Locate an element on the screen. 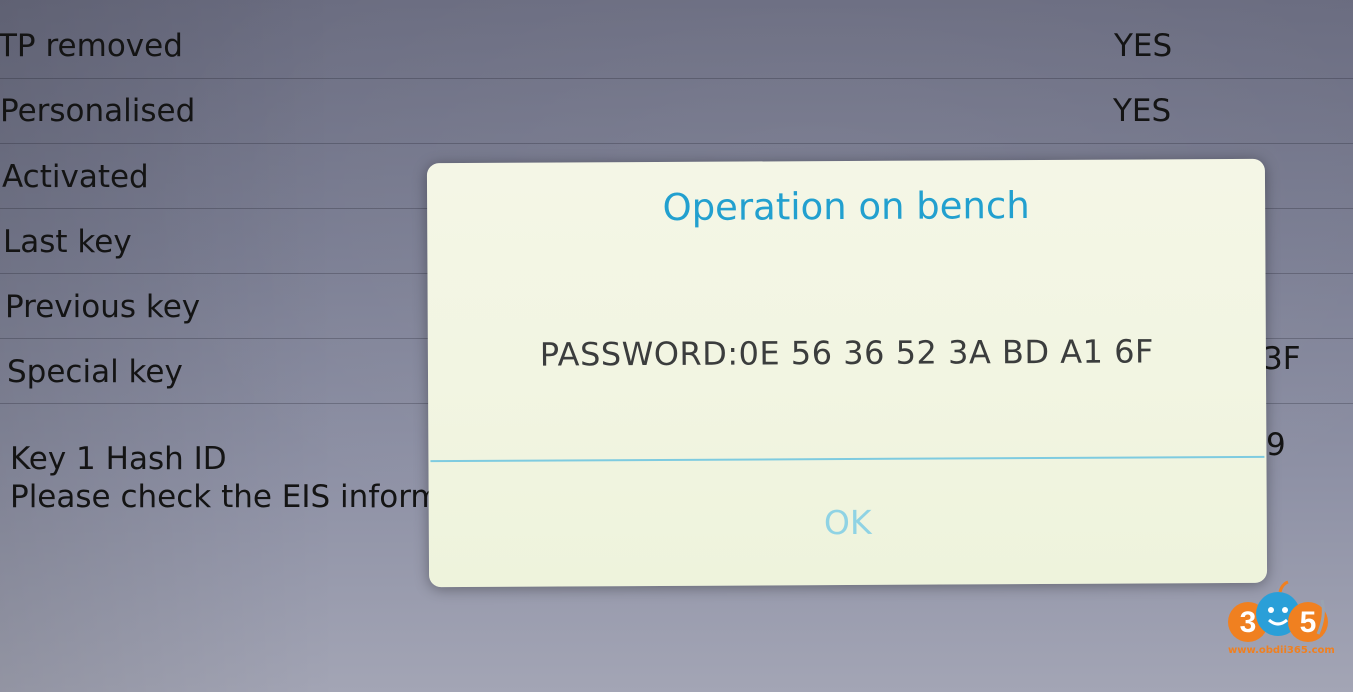  eis-check-notice: Please check the EIS inform is located at coordinates (225, 497).